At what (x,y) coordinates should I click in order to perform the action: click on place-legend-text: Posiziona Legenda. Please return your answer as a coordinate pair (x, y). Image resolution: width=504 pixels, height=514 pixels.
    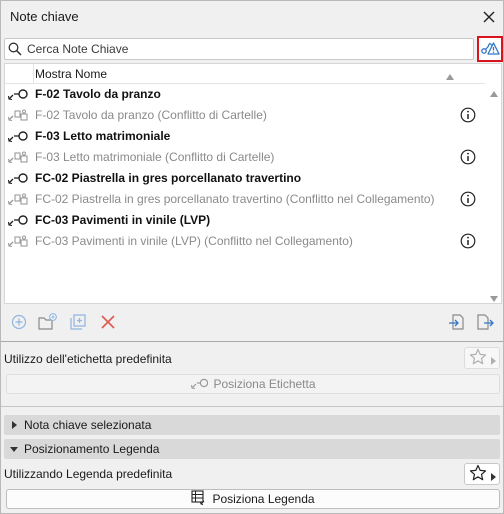
    Looking at the image, I should click on (263, 499).